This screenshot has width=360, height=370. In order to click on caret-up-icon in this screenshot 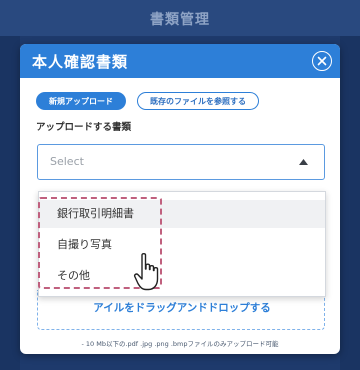, I will do `click(303, 162)`.